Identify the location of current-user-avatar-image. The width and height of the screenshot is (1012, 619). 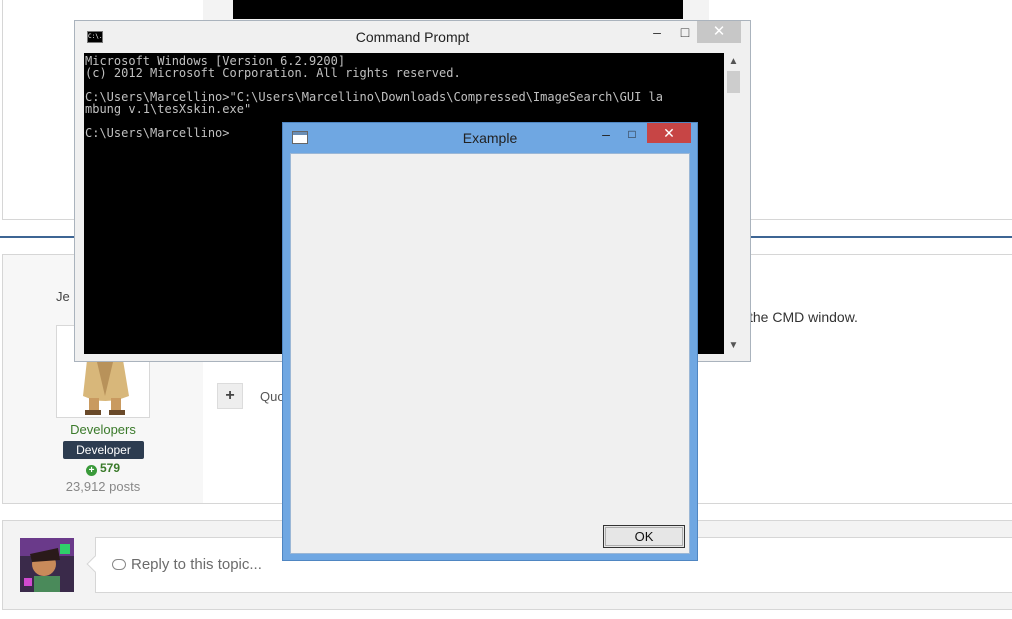
(47, 565).